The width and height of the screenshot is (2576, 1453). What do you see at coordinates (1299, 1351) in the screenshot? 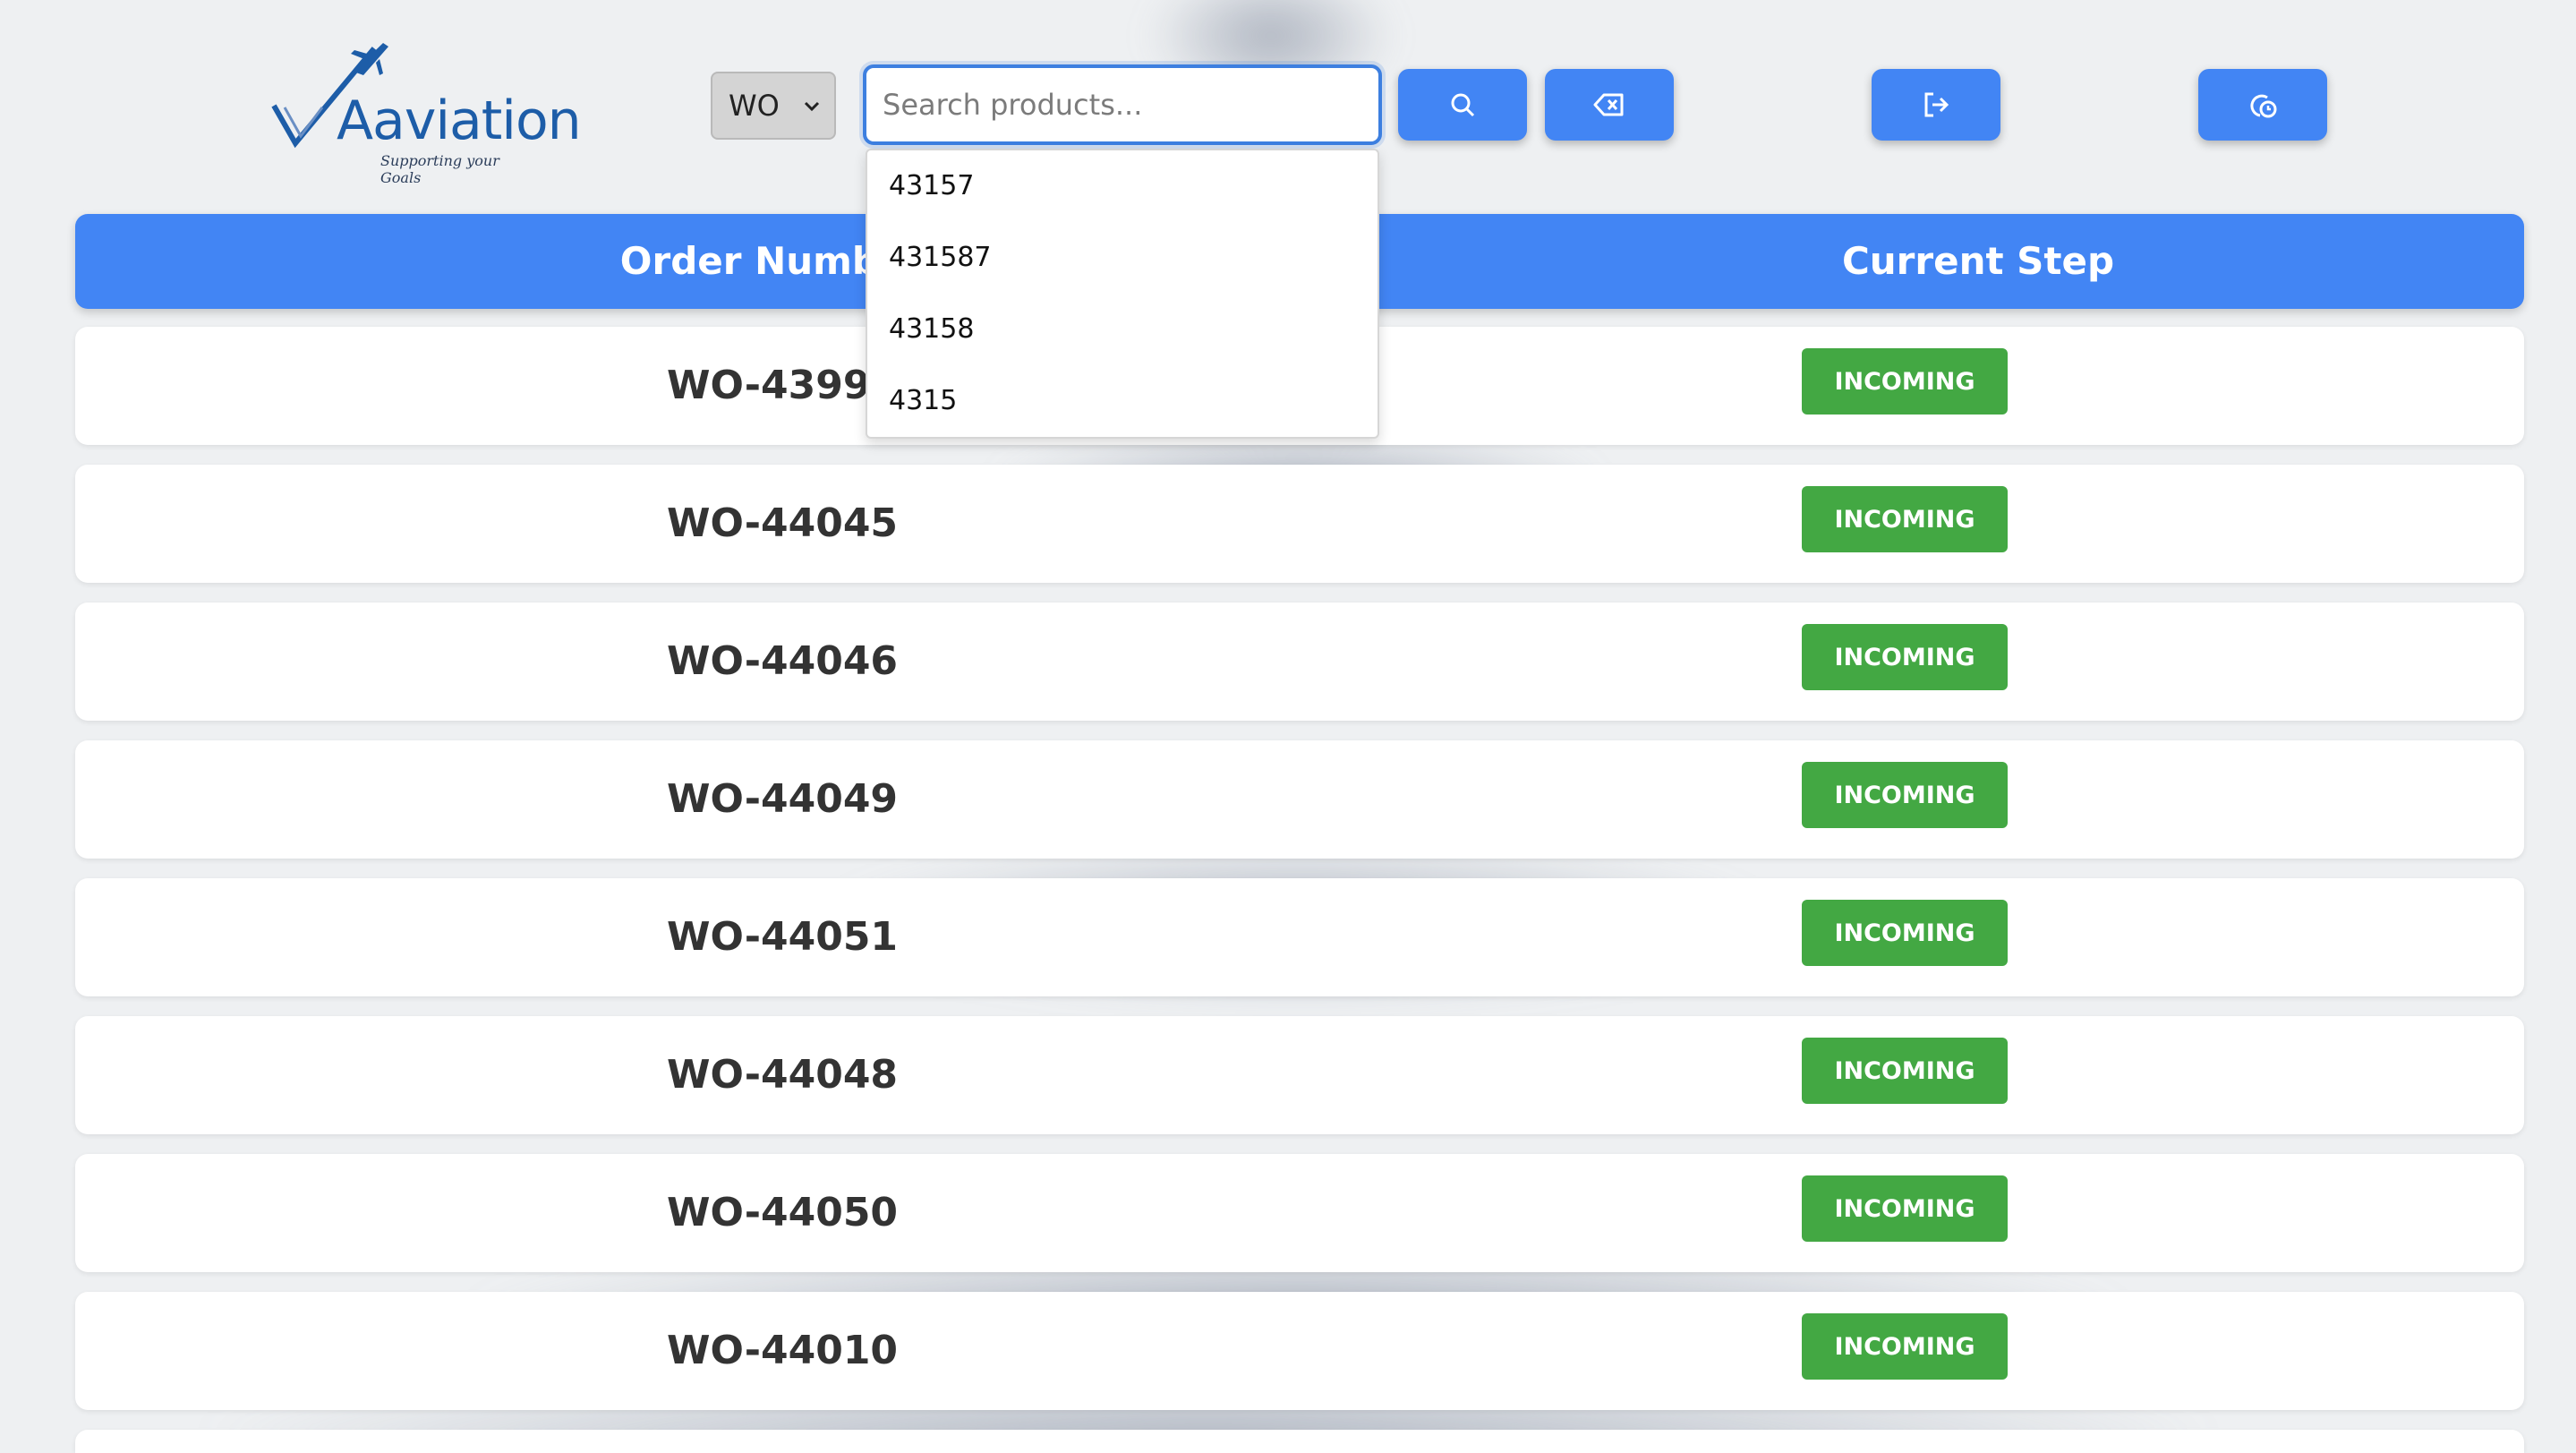
I see `table-row: WO-44010 INCOMING` at bounding box center [1299, 1351].